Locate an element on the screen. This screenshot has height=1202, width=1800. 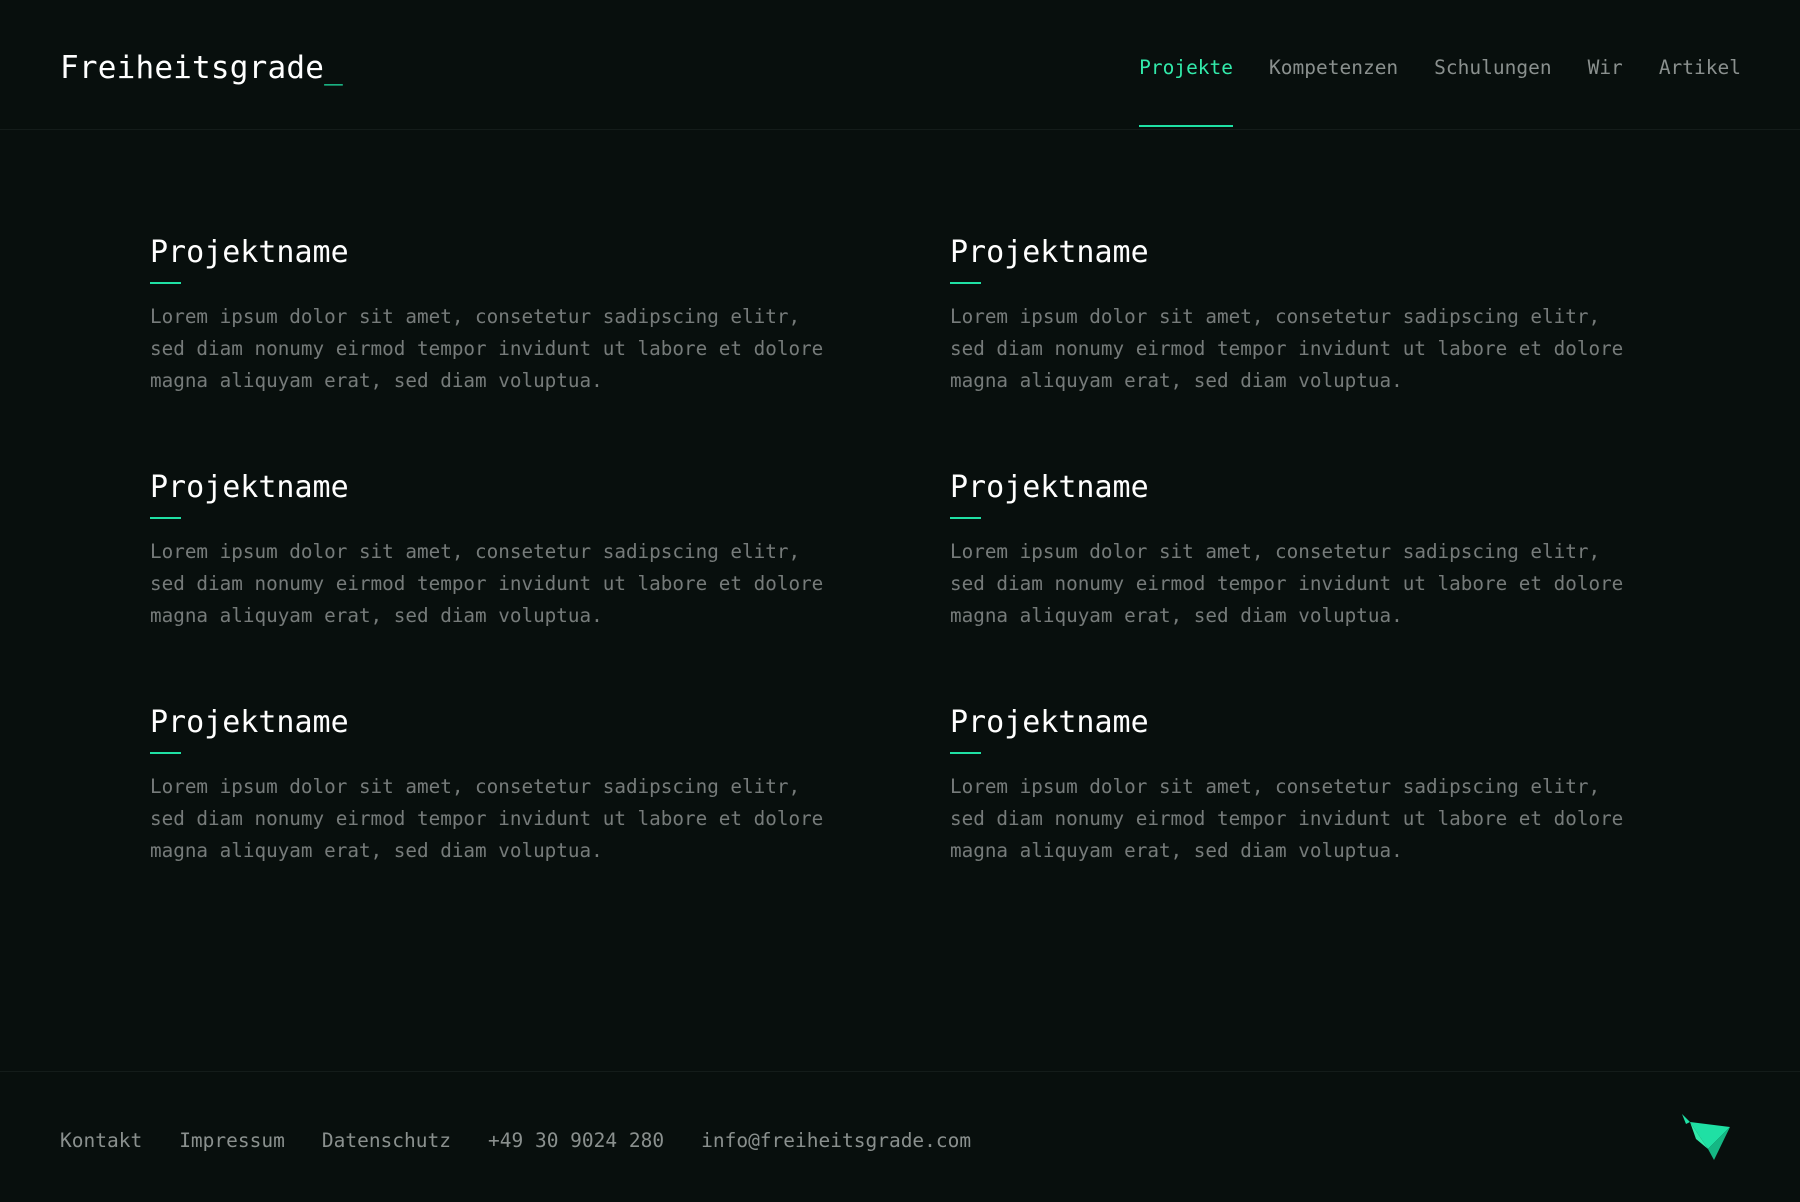
logo-cursor: _ is located at coordinates (333, 68).